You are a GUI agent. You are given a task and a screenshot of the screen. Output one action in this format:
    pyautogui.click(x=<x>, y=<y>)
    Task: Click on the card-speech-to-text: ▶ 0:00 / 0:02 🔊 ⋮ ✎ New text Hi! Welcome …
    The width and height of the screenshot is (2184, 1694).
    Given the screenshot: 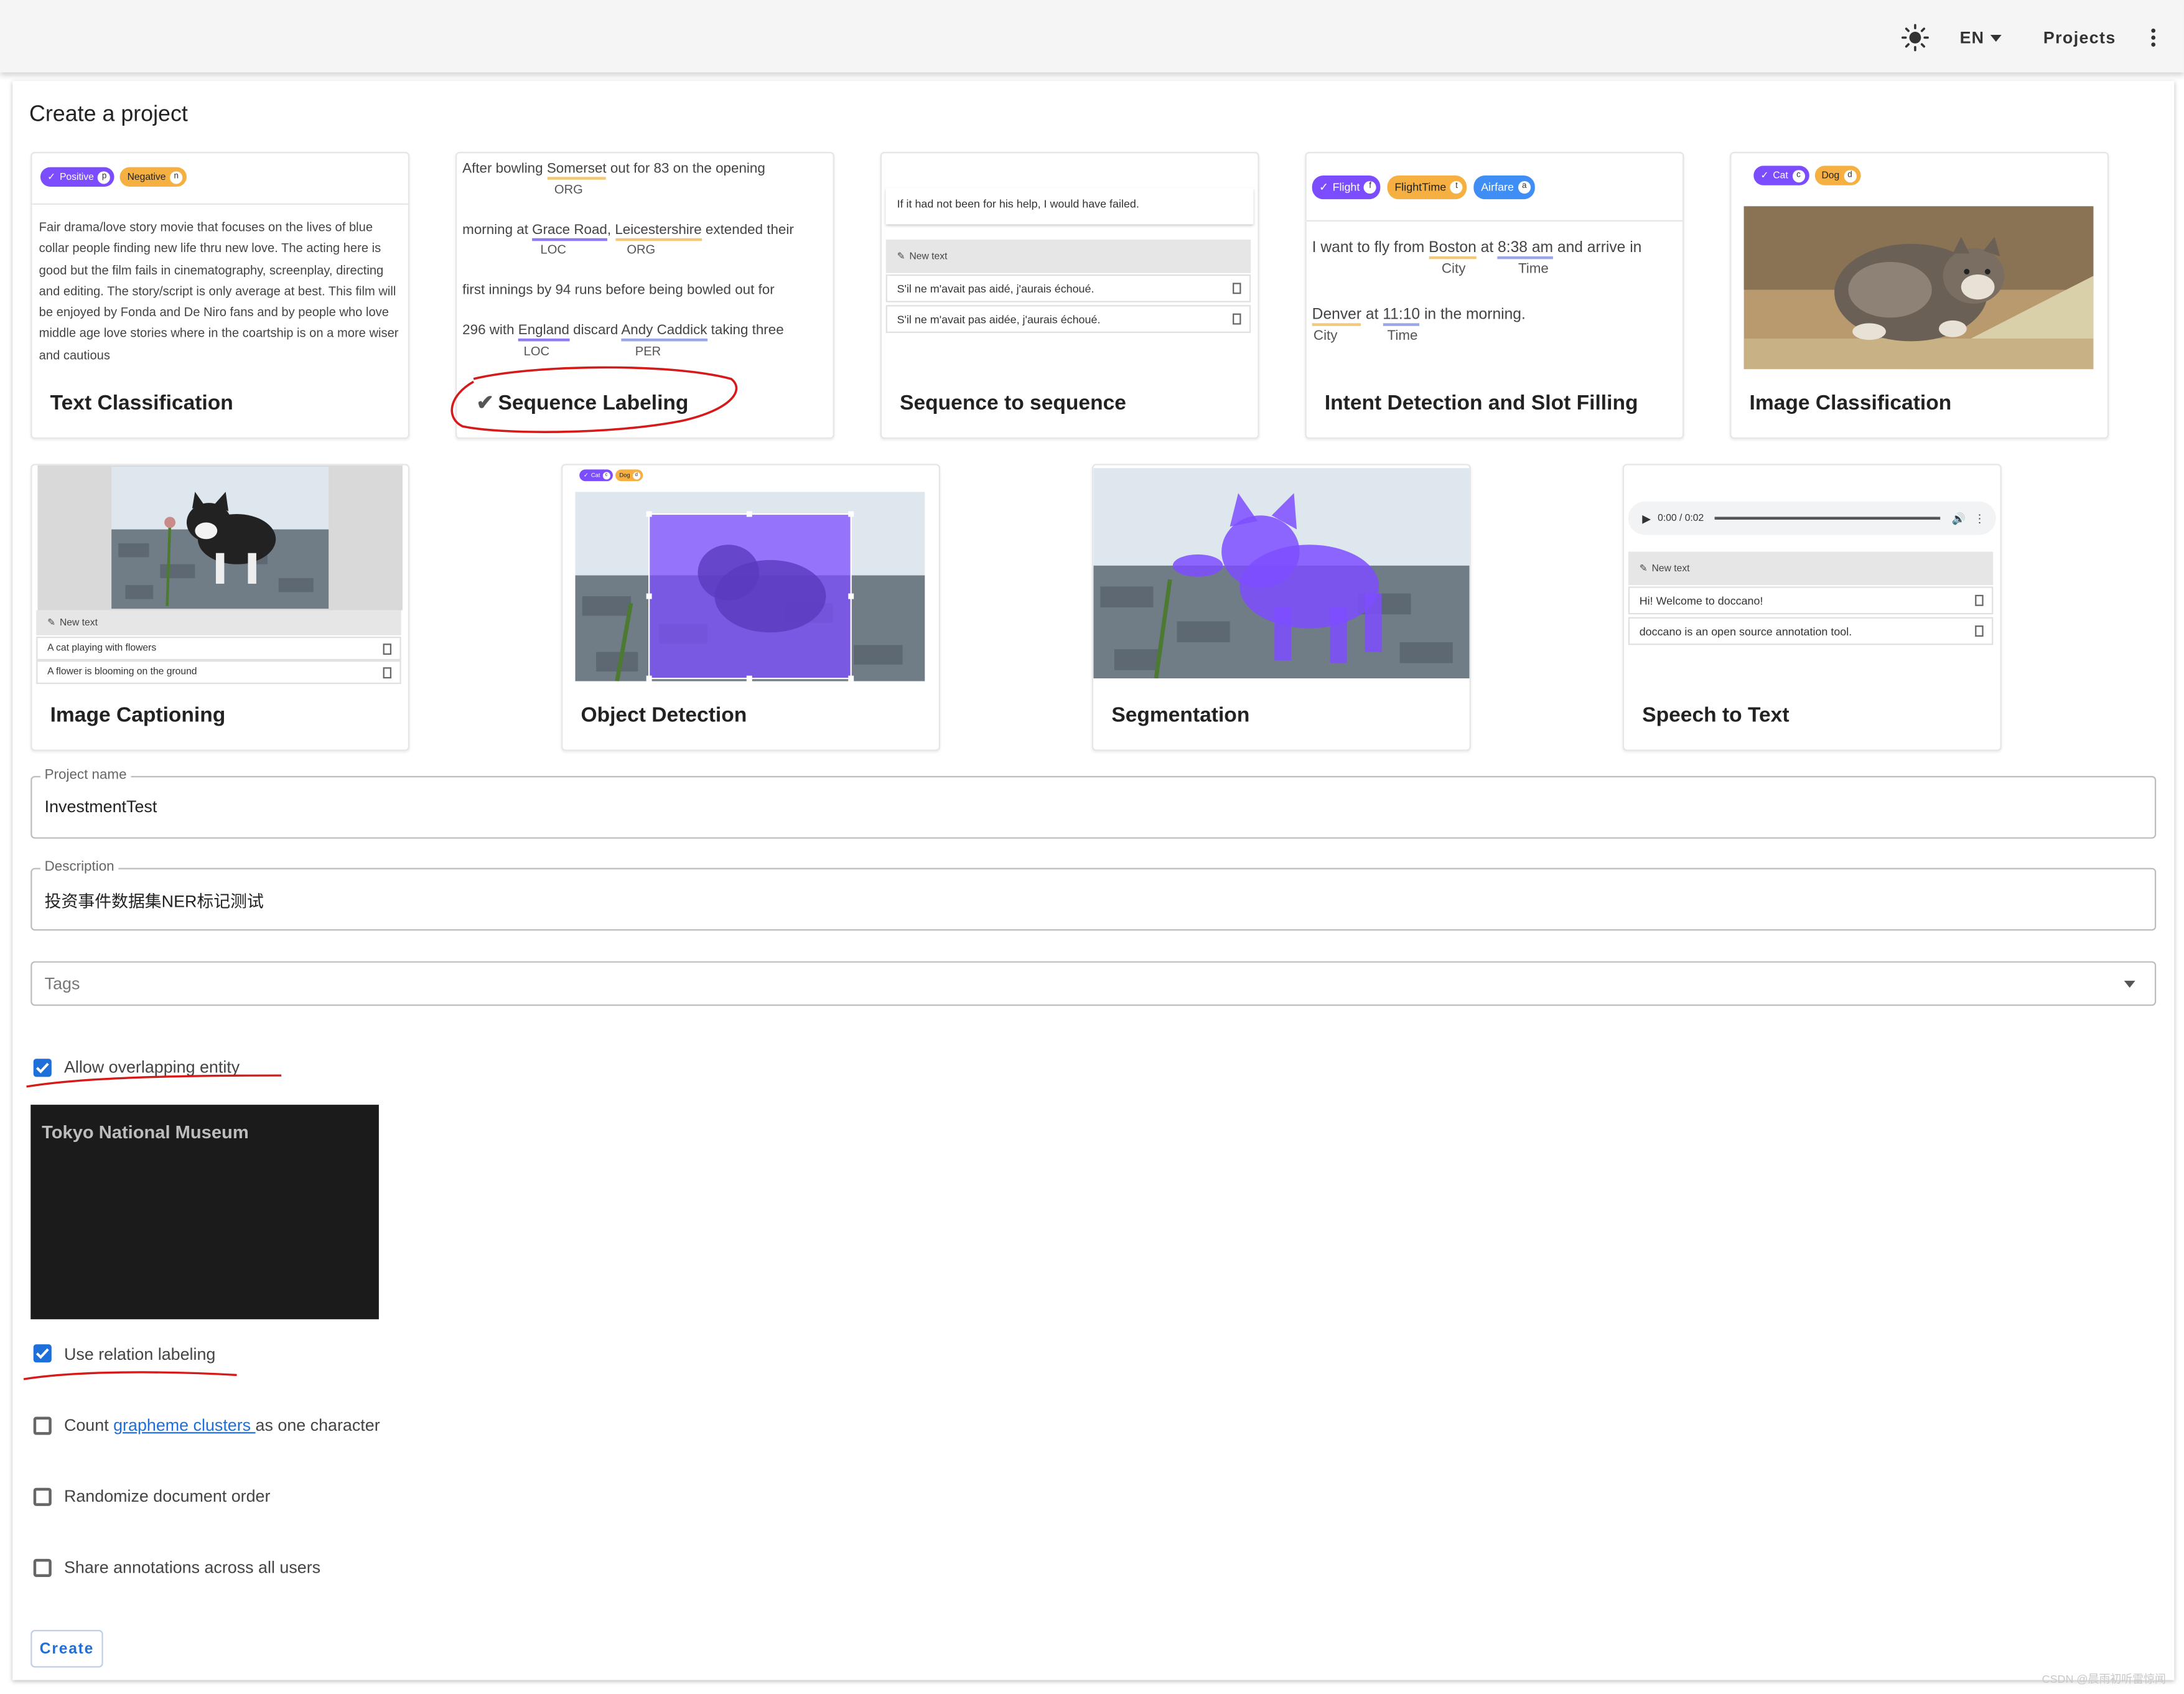 What is the action you would take?
    pyautogui.click(x=1812, y=607)
    